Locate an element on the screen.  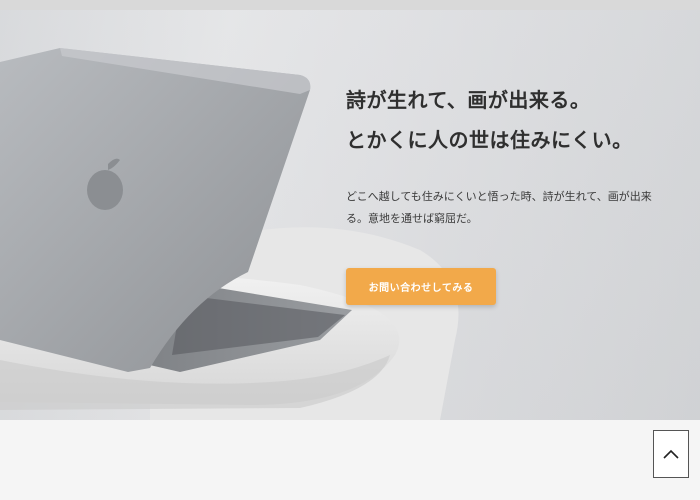
chevron-up-icon is located at coordinates (671, 454).